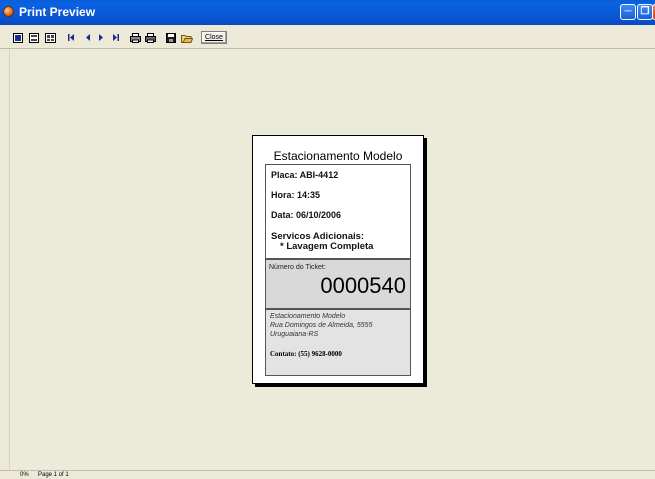  I want to click on print-setup-icon, so click(150, 37).